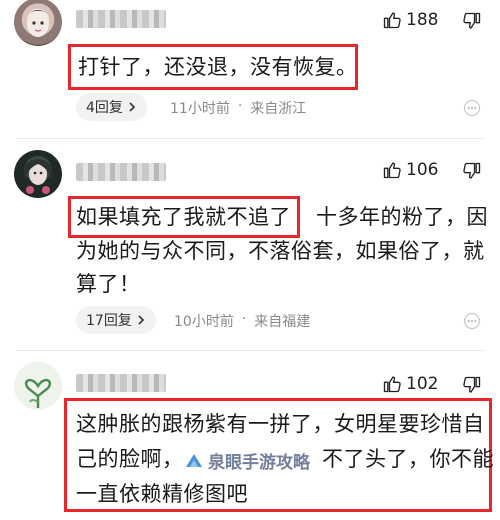 Image resolution: width=500 pixels, height=520 pixels. Describe the element at coordinates (162, 494) in the screenshot. I see `comment-text-line3: 一直依赖精修图吧` at that location.